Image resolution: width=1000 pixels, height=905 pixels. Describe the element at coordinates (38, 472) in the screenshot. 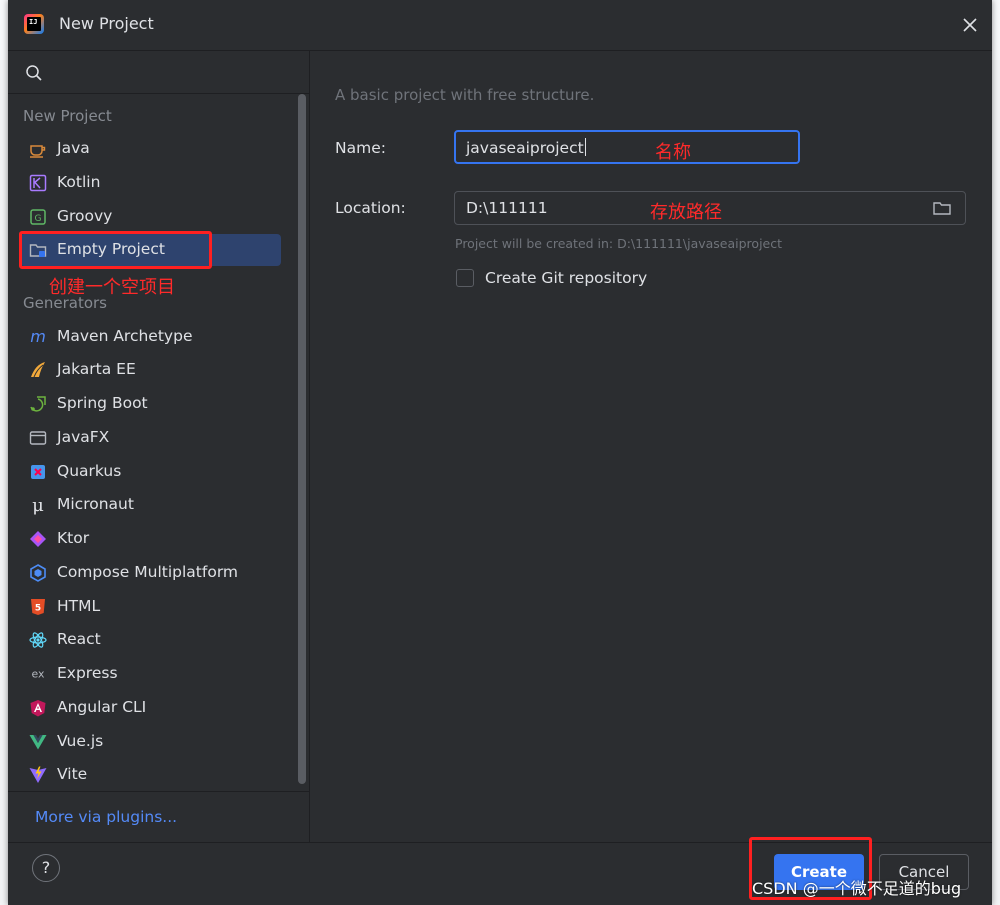

I see `quarkus-icon` at that location.